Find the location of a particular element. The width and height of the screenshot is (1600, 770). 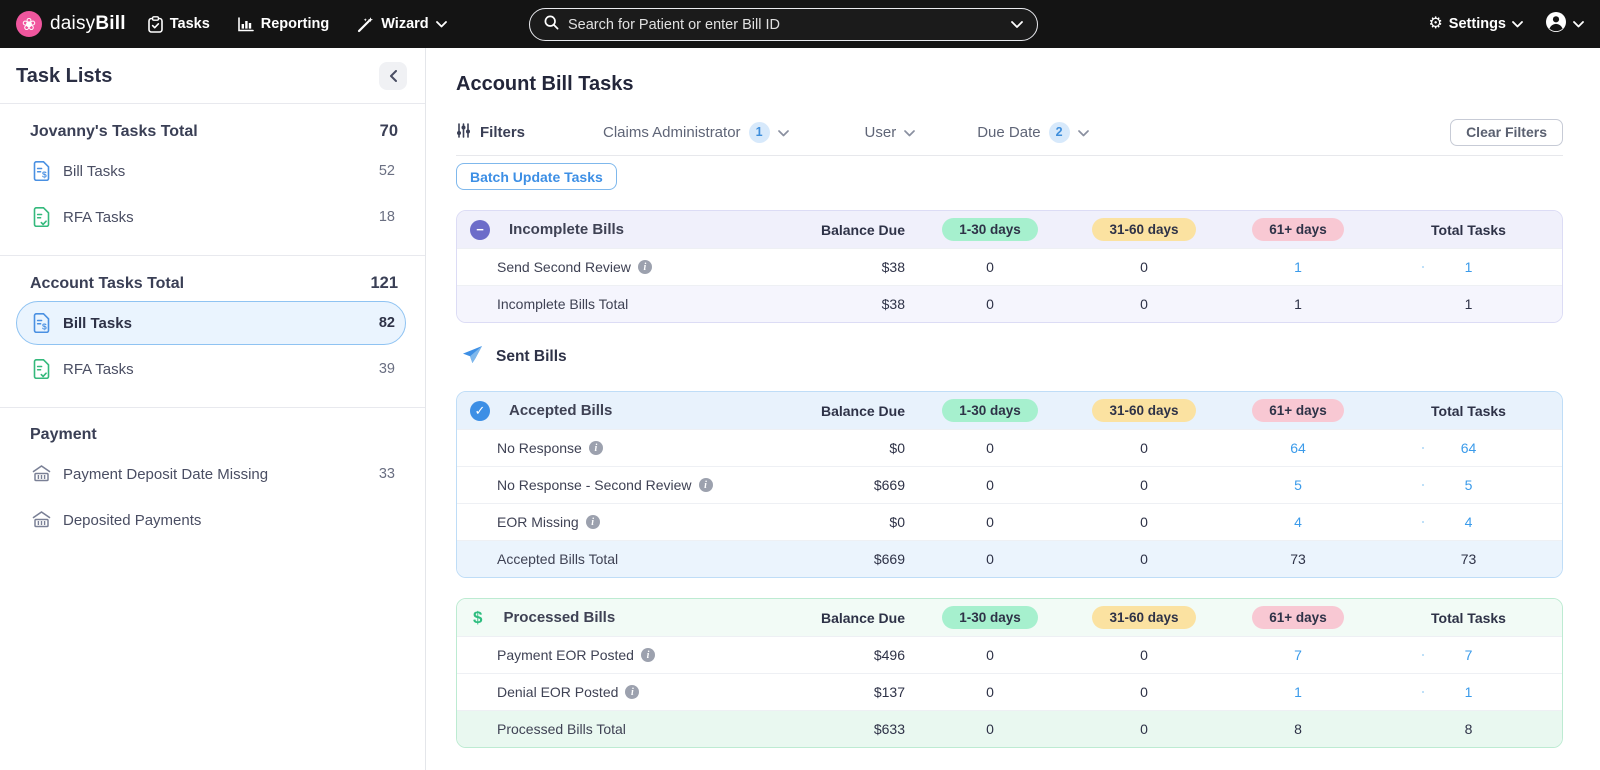

total-tasks-link: 4 is located at coordinates (1468, 522).